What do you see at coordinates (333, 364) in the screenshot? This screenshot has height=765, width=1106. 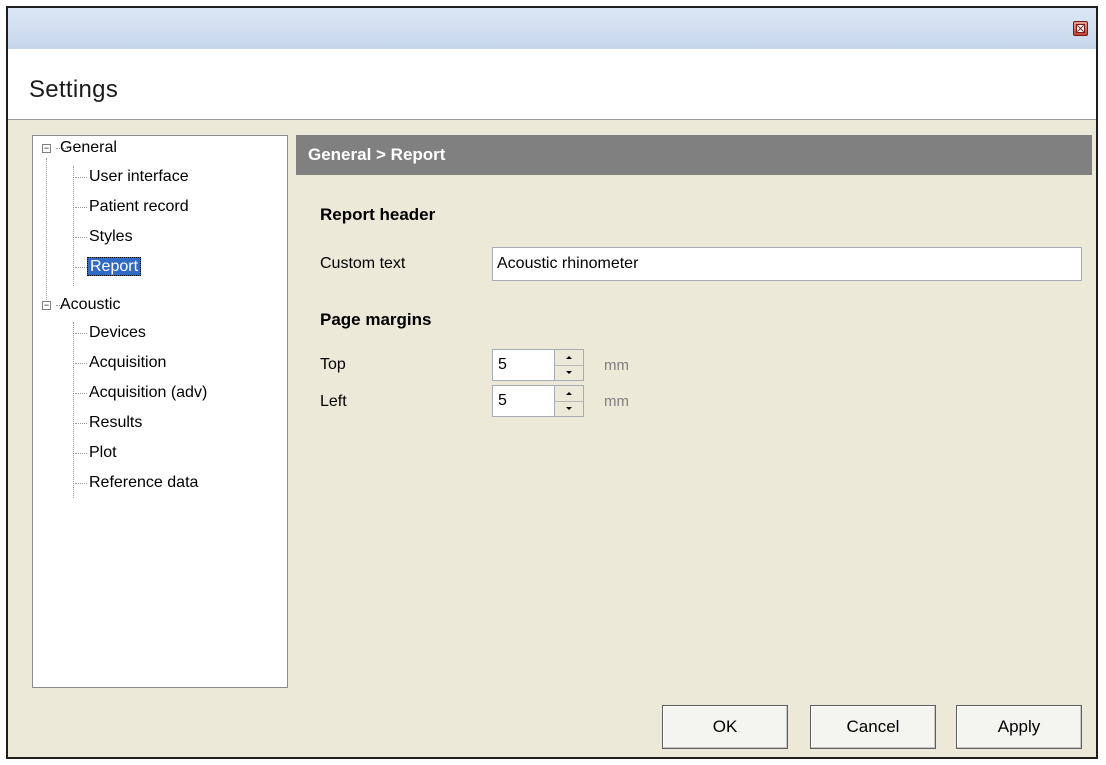 I see `top-margin-label: Top` at bounding box center [333, 364].